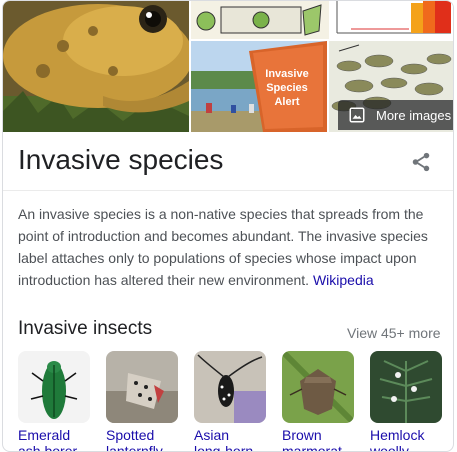 Image resolution: width=457 pixels, height=452 pixels. Describe the element at coordinates (392, 20) in the screenshot. I see `gallery-image-chart` at that location.